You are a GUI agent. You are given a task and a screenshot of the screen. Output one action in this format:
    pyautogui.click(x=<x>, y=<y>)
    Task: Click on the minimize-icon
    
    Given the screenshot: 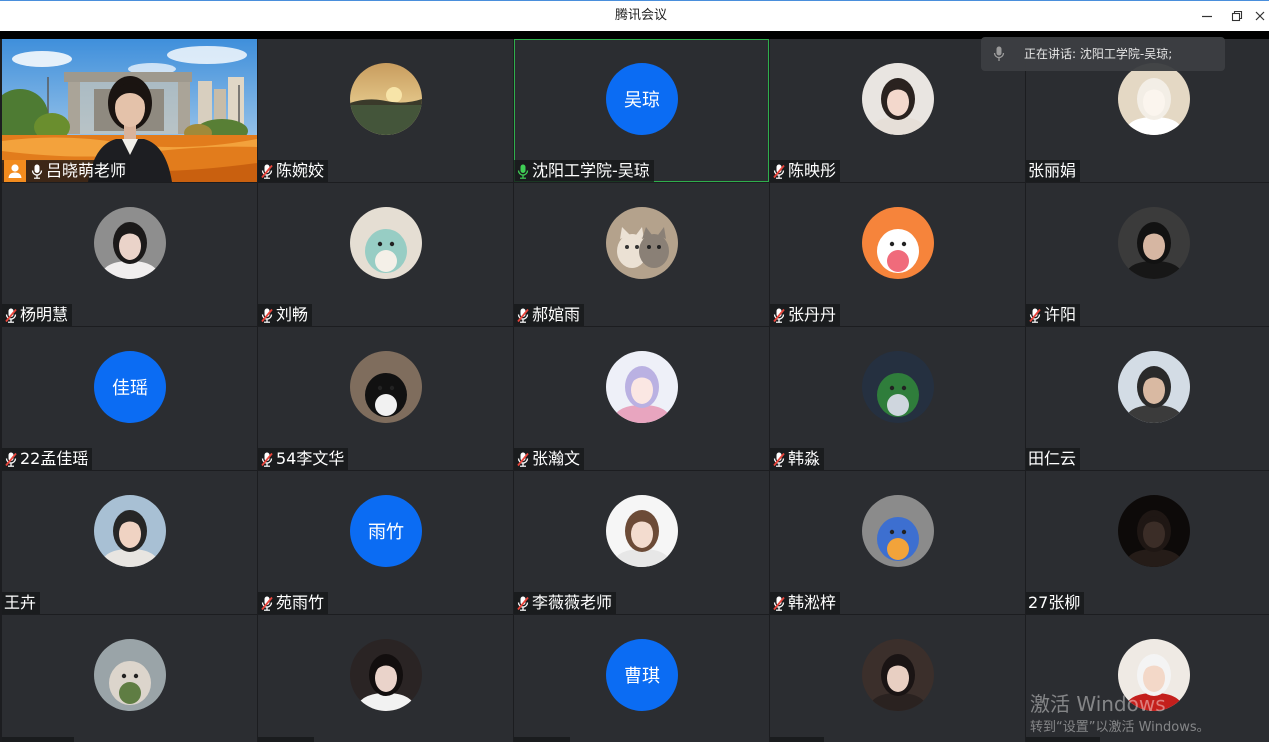 What is the action you would take?
    pyautogui.click(x=1207, y=16)
    